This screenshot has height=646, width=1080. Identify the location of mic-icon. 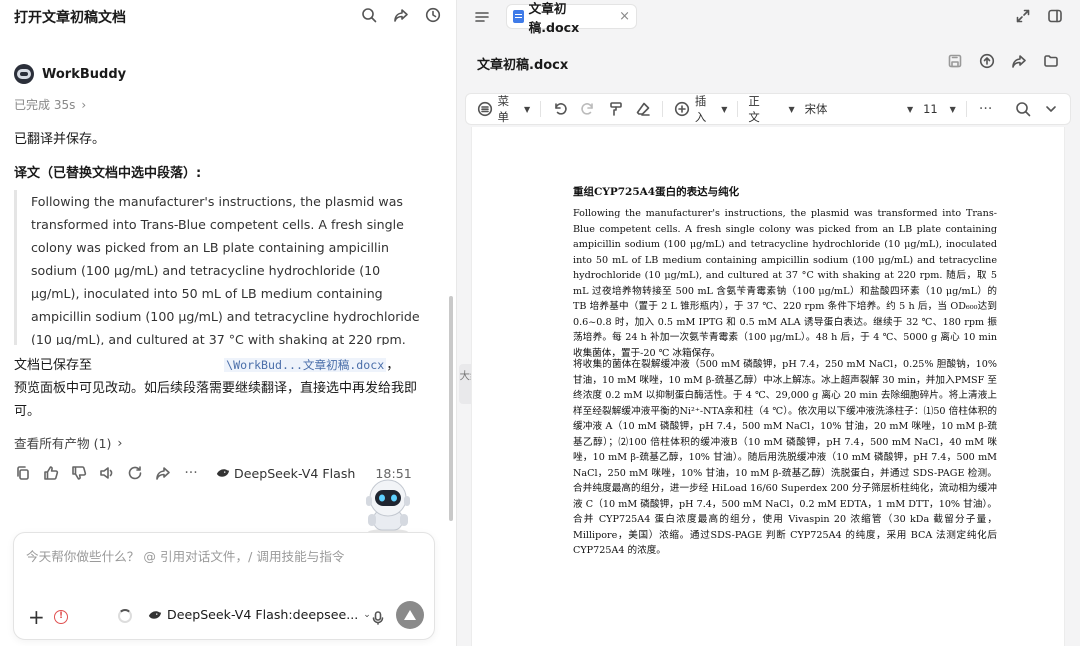
(378, 618).